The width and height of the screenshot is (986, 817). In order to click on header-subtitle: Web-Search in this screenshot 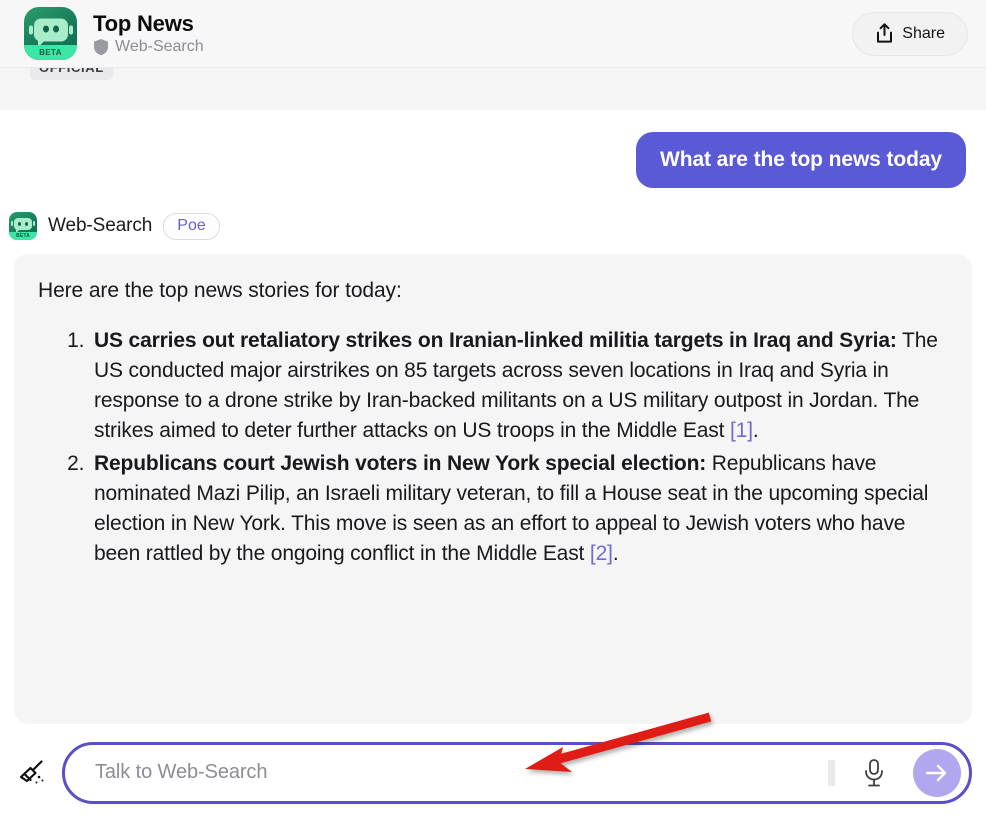, I will do `click(159, 47)`.